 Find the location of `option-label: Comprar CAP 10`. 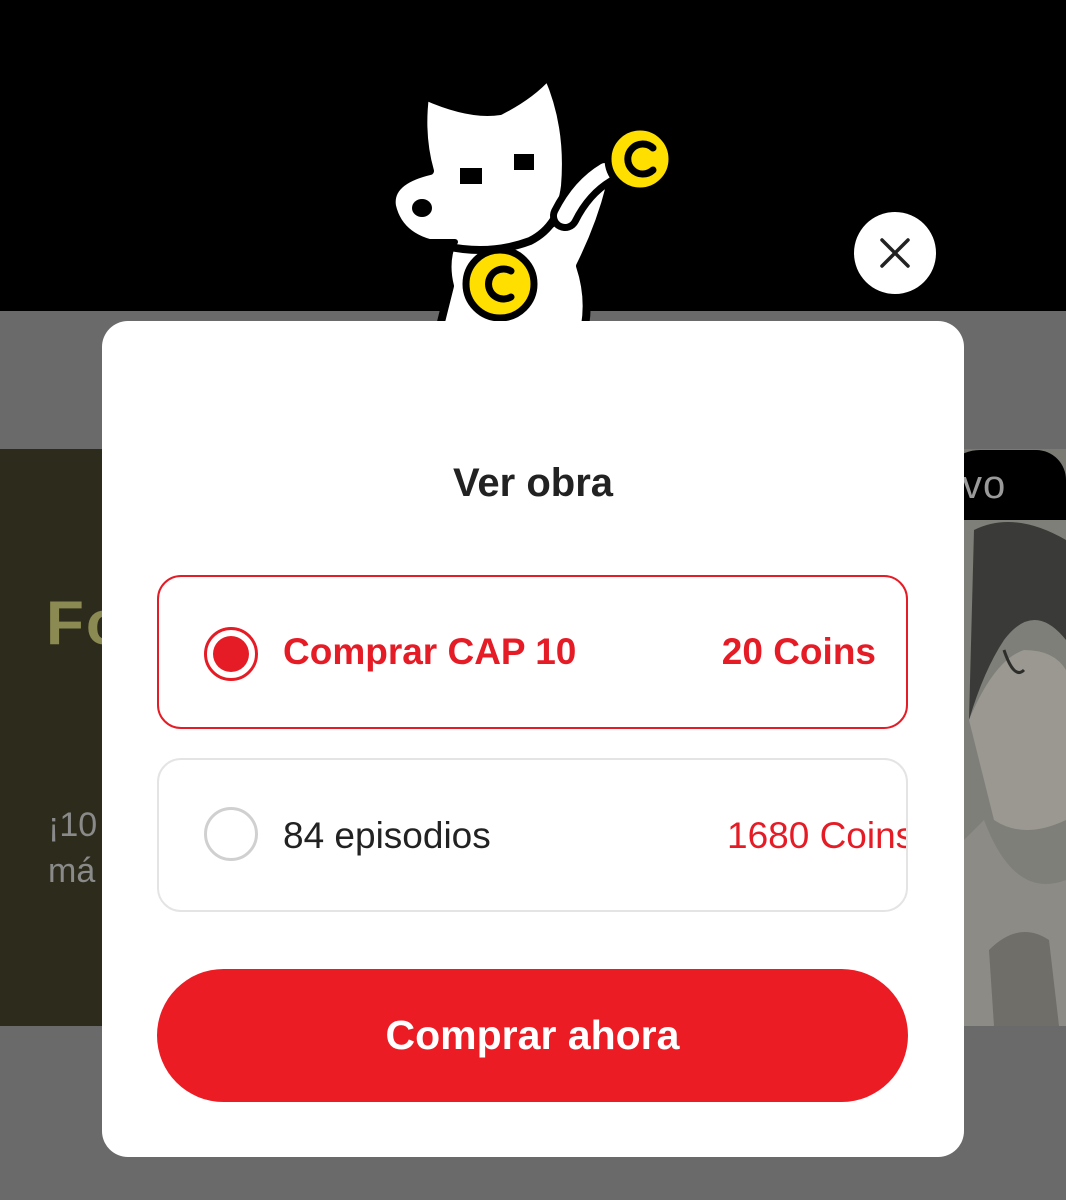

option-label: Comprar CAP 10 is located at coordinates (430, 651).